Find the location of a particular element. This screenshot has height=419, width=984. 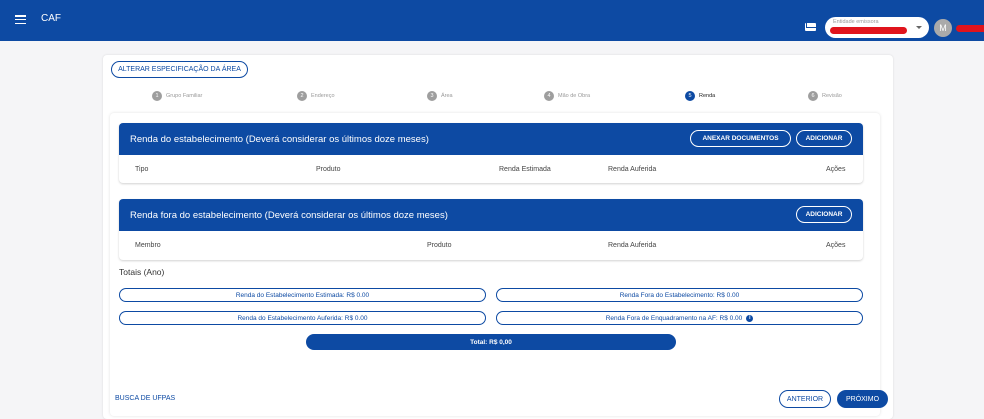

next-button: PRÓXIMO is located at coordinates (862, 399).